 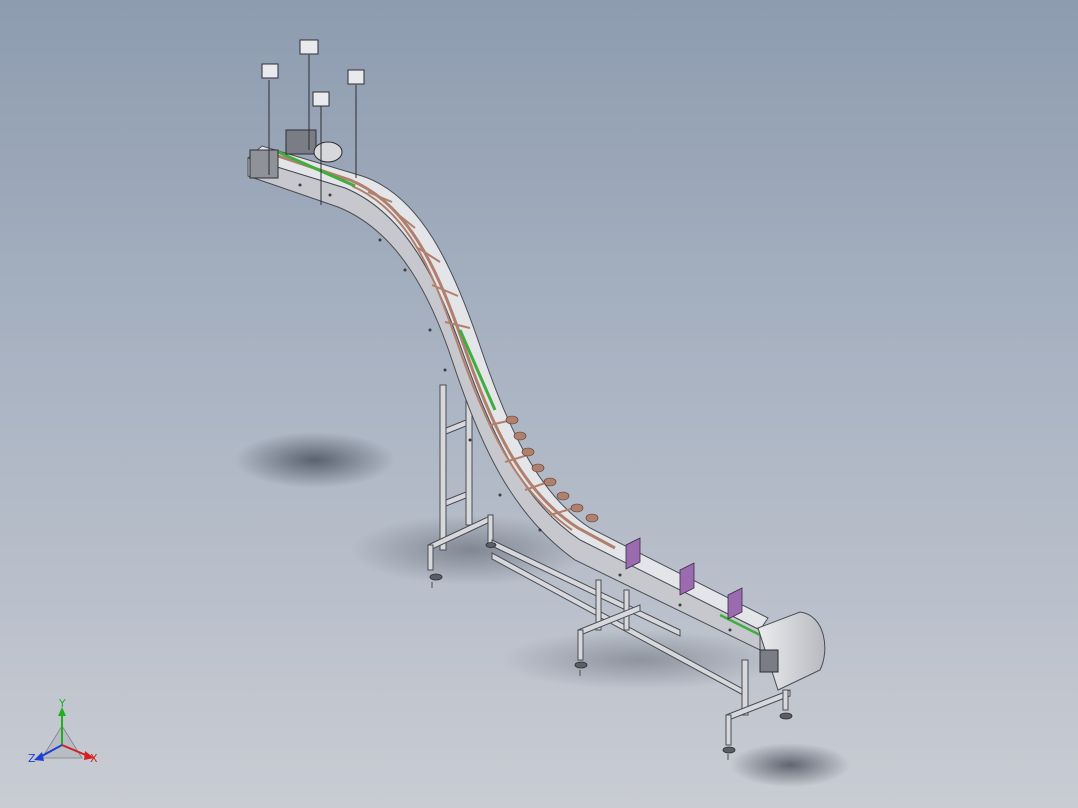 What do you see at coordinates (94, 758) in the screenshot?
I see `axis-x-label: X` at bounding box center [94, 758].